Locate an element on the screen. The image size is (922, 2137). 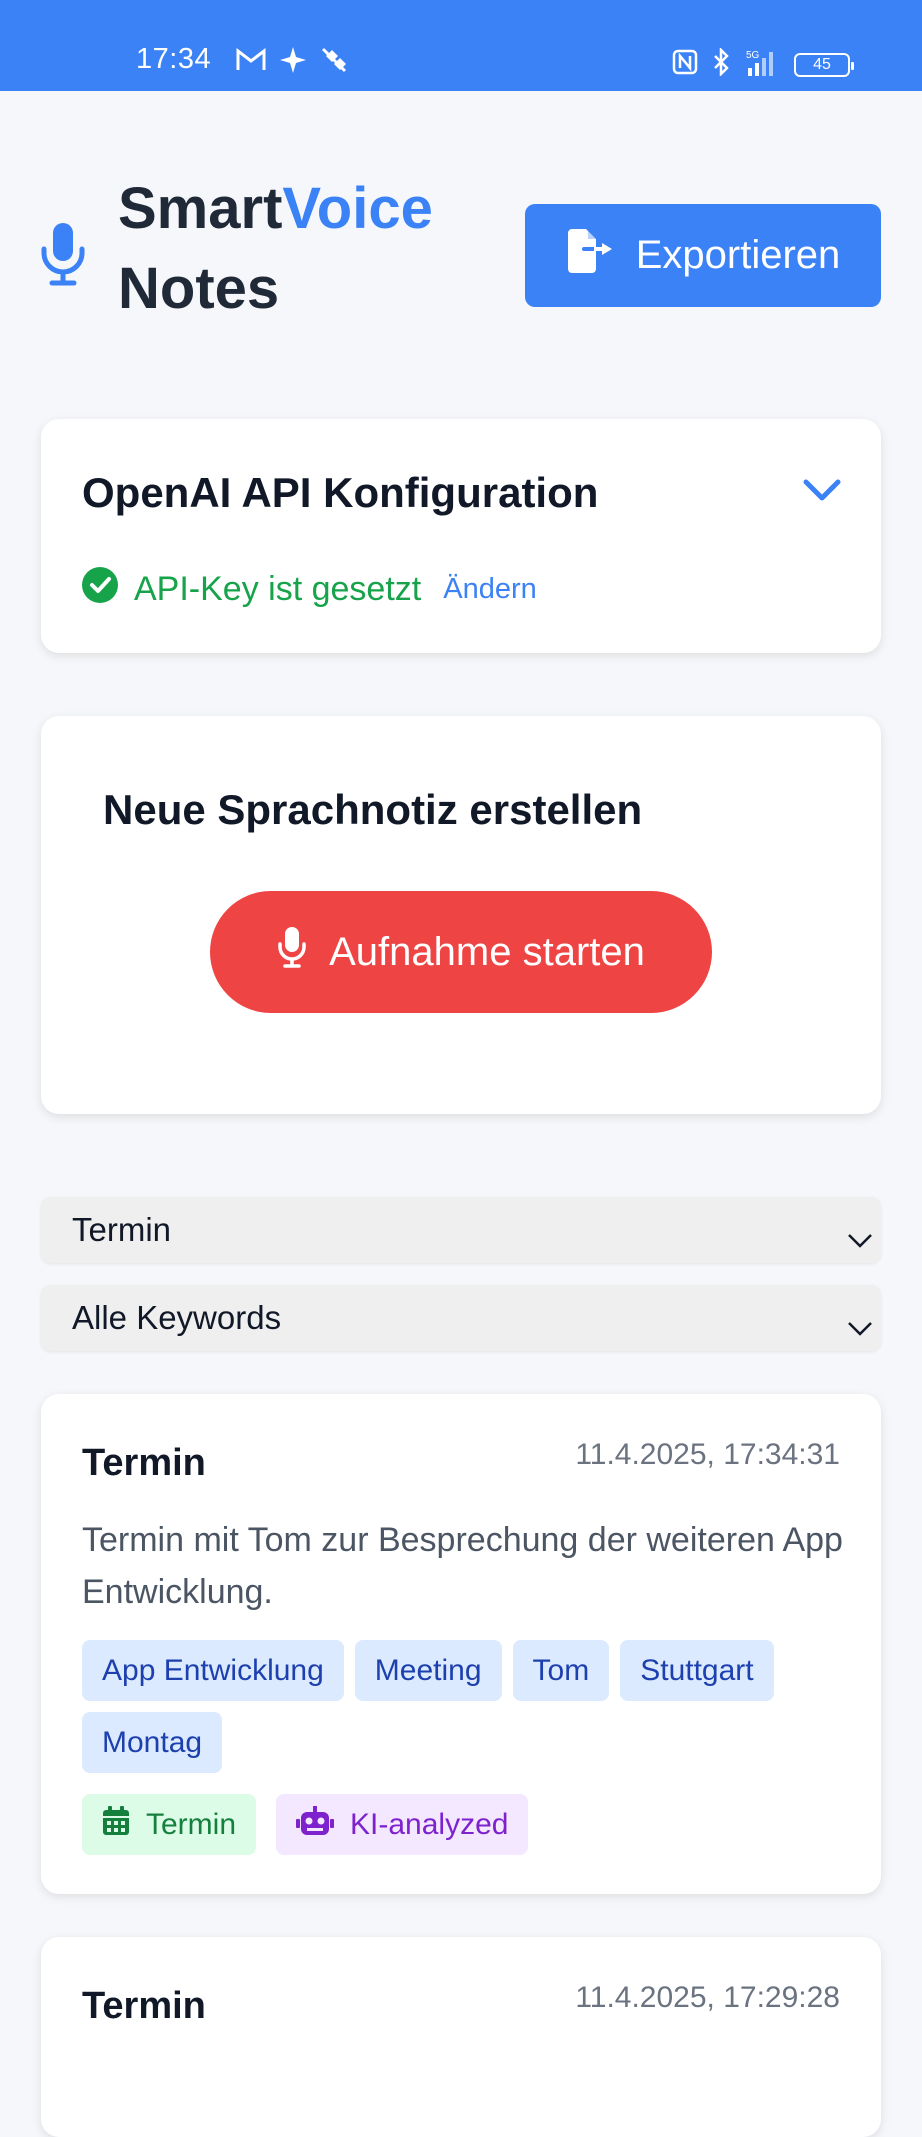
export-button: Exportieren is located at coordinates (703, 255).